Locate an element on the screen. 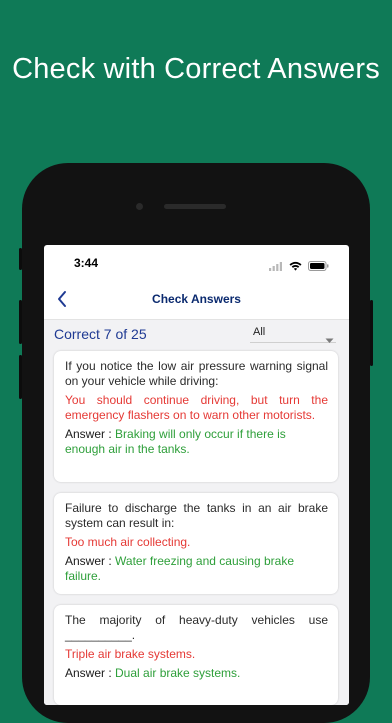 This screenshot has width=392, height=723. your-answer-text: Triple air brake systems. is located at coordinates (130, 654).